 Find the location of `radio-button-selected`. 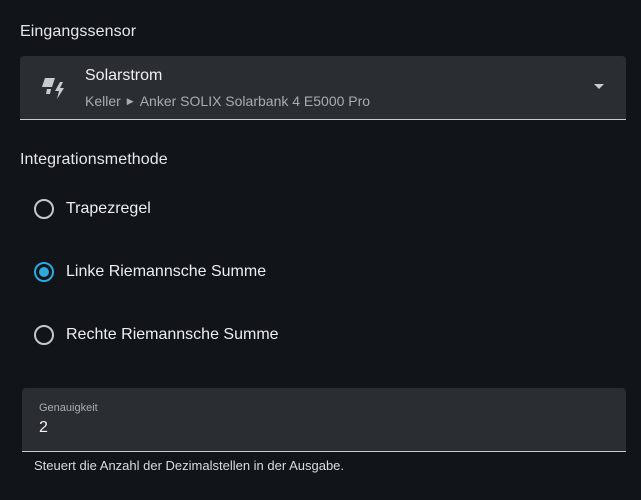

radio-button-selected is located at coordinates (44, 272).